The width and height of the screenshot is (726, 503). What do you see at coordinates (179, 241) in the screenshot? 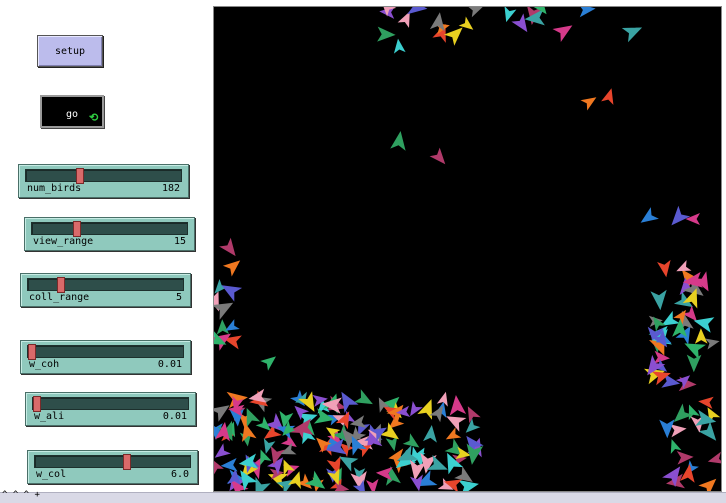
I see `slider-value: 15` at bounding box center [179, 241].